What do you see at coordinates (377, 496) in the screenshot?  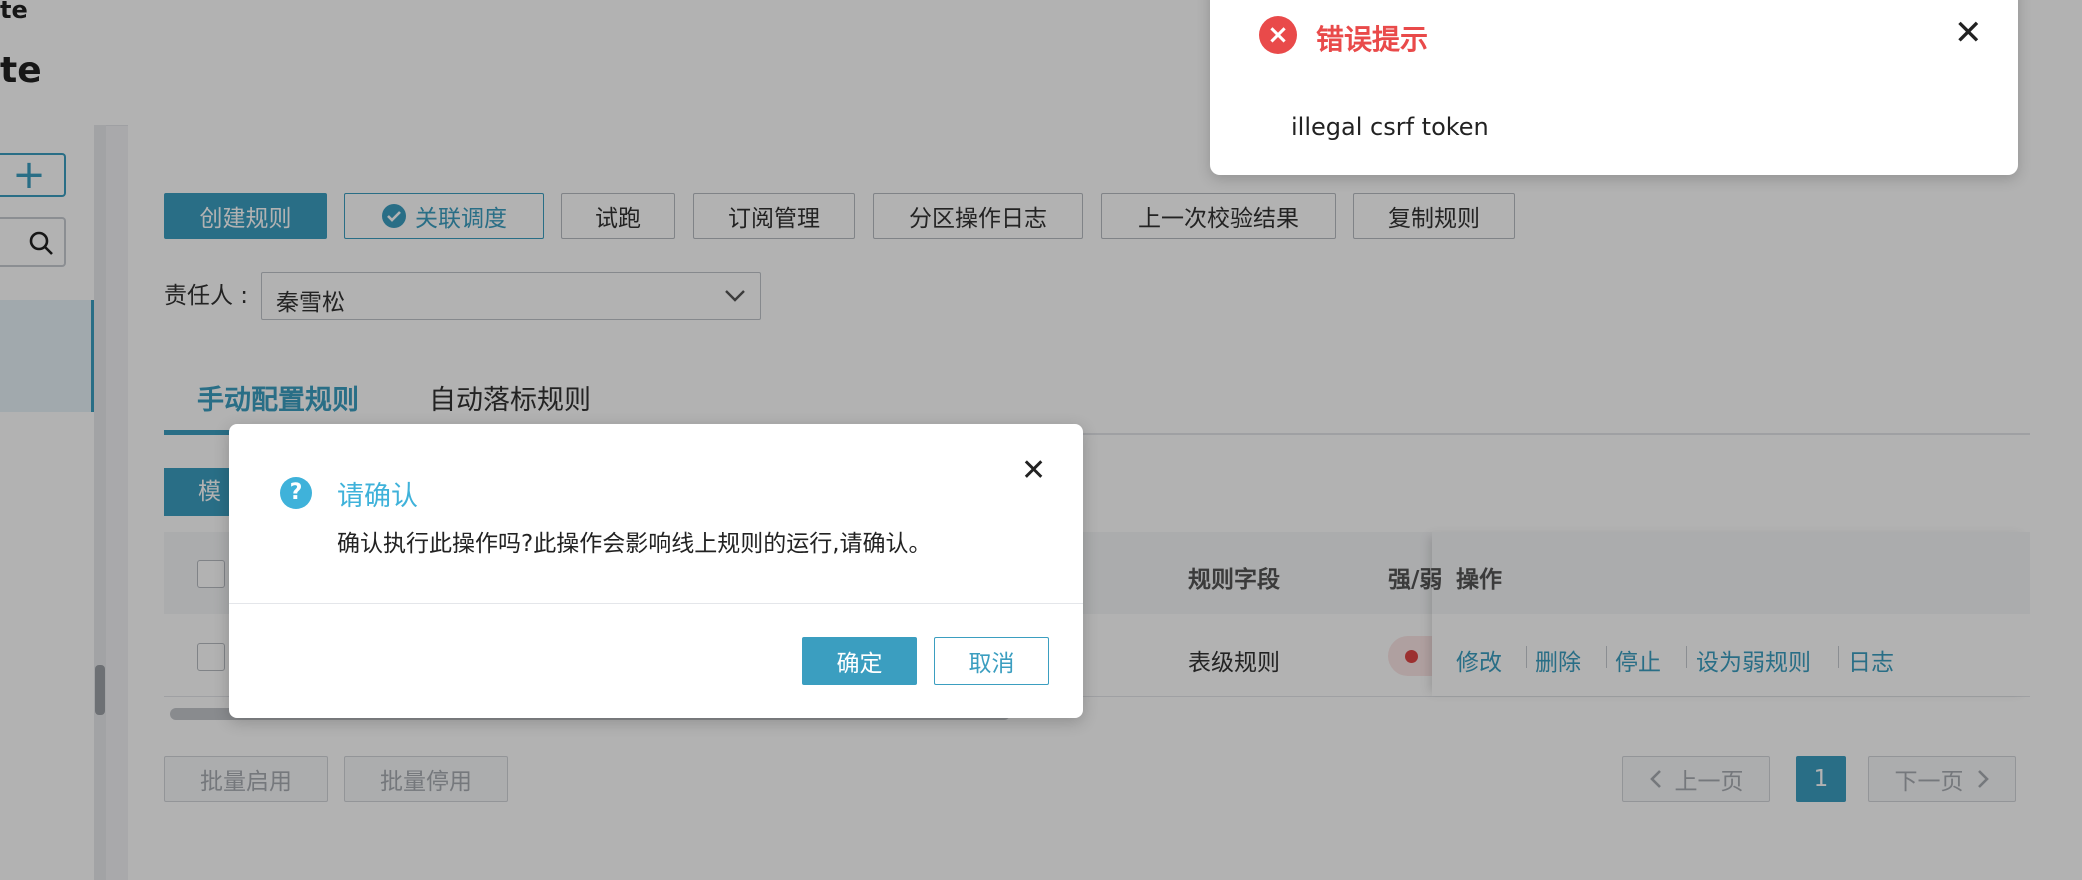 I see `dialog-title: 请确认` at bounding box center [377, 496].